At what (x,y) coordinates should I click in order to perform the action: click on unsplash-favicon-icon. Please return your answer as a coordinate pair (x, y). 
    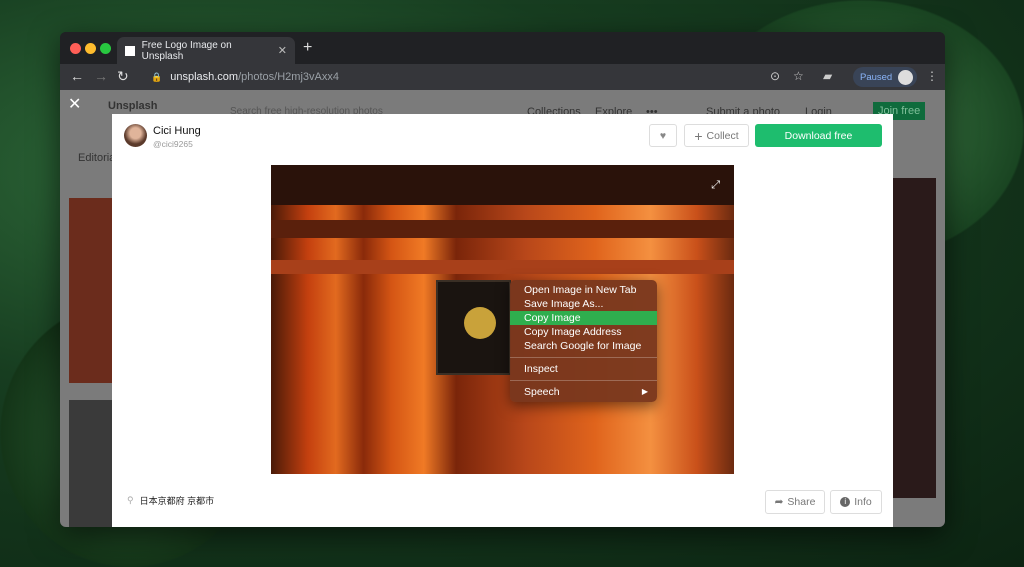
    Looking at the image, I should click on (130, 50).